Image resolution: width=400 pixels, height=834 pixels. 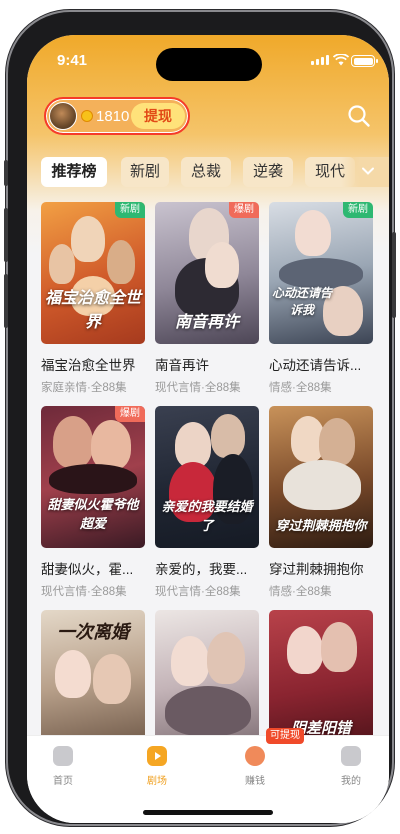 I want to click on drama-card: 福宝治愈全世界 新剧 福宝治愈全世界 家庭亲情·全88集, so click(x=93, y=298).